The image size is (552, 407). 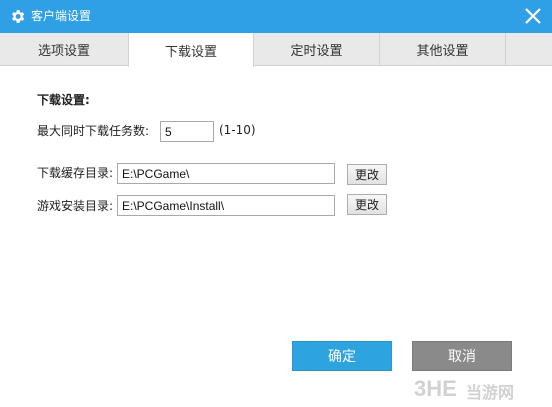 I want to click on tab-label: 选项设置, so click(x=63, y=51).